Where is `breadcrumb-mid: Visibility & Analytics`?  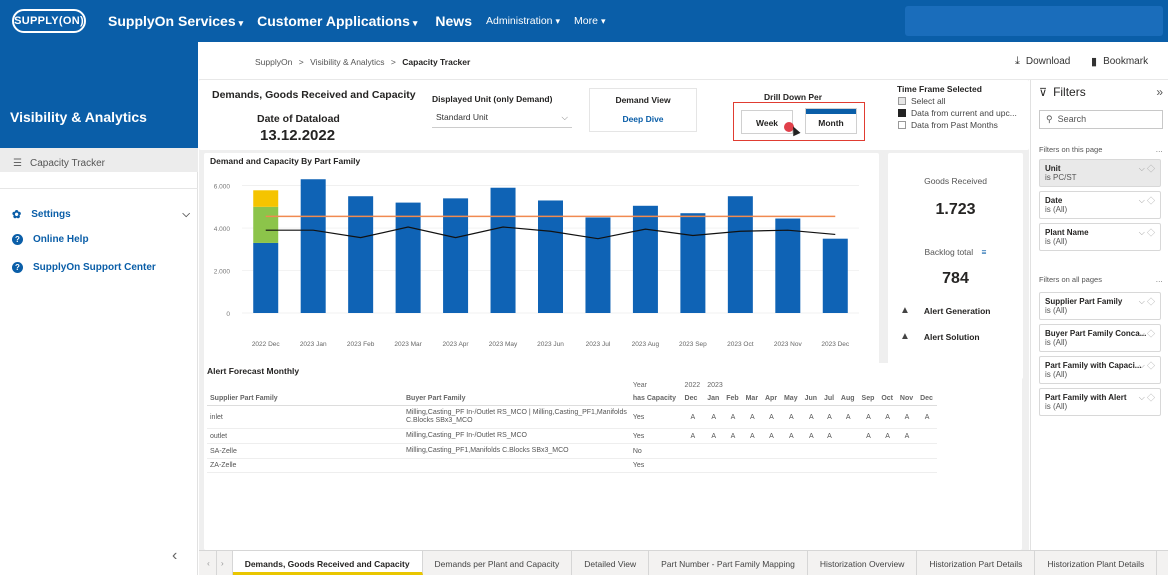
breadcrumb-mid: Visibility & Analytics is located at coordinates (347, 62).